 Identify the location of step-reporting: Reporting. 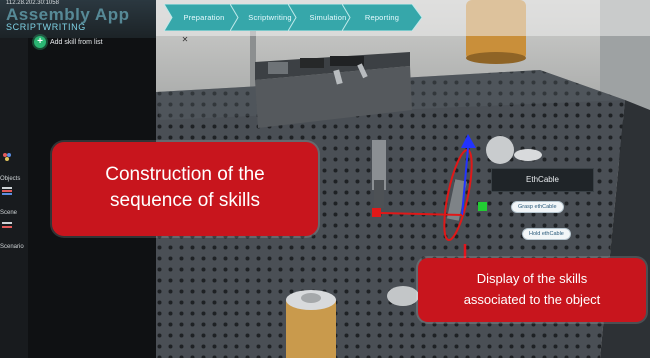
(382, 17).